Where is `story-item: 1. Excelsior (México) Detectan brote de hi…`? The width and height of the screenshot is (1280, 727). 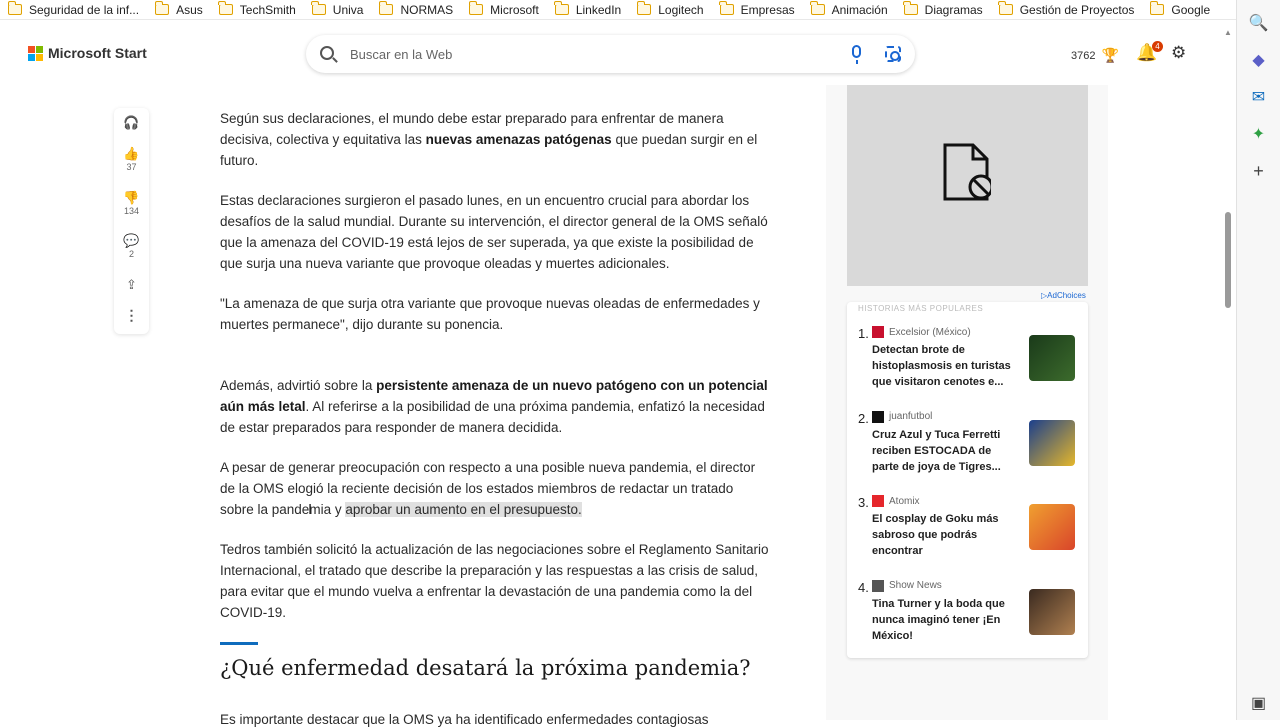 story-item: 1. Excelsior (México) Detectan brote de hi… is located at coordinates (967, 345).